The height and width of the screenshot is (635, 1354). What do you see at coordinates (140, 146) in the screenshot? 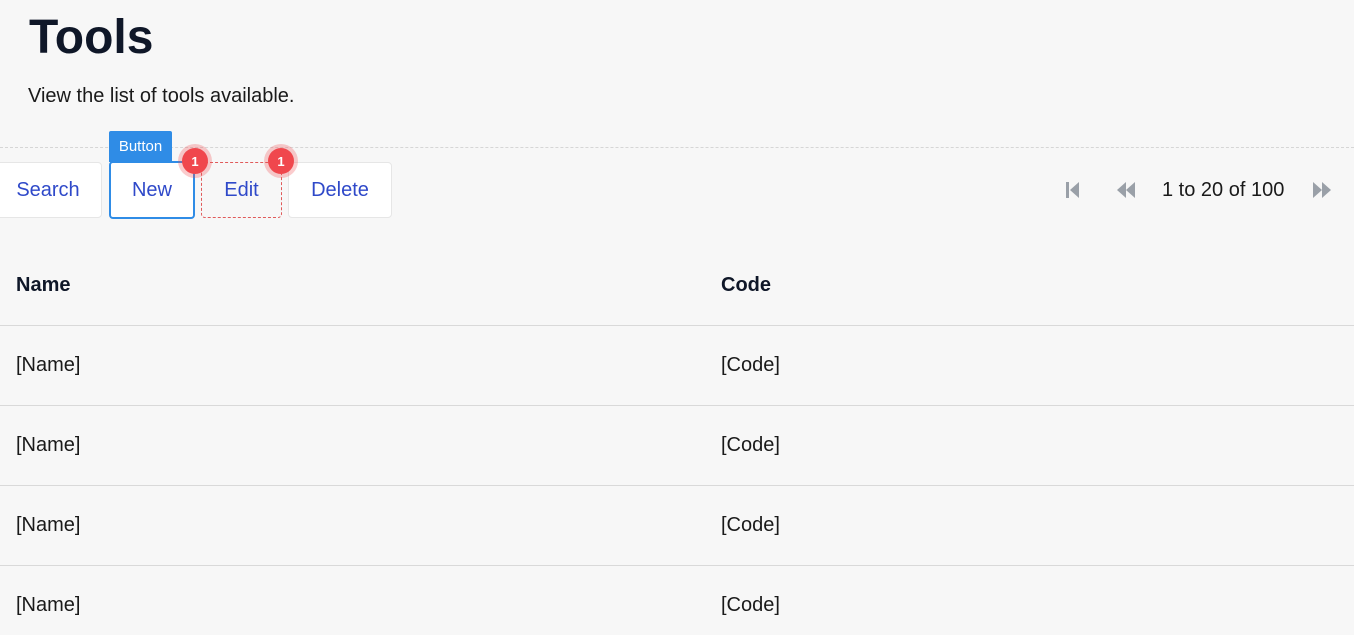
I see `selection-tag: Button` at bounding box center [140, 146].